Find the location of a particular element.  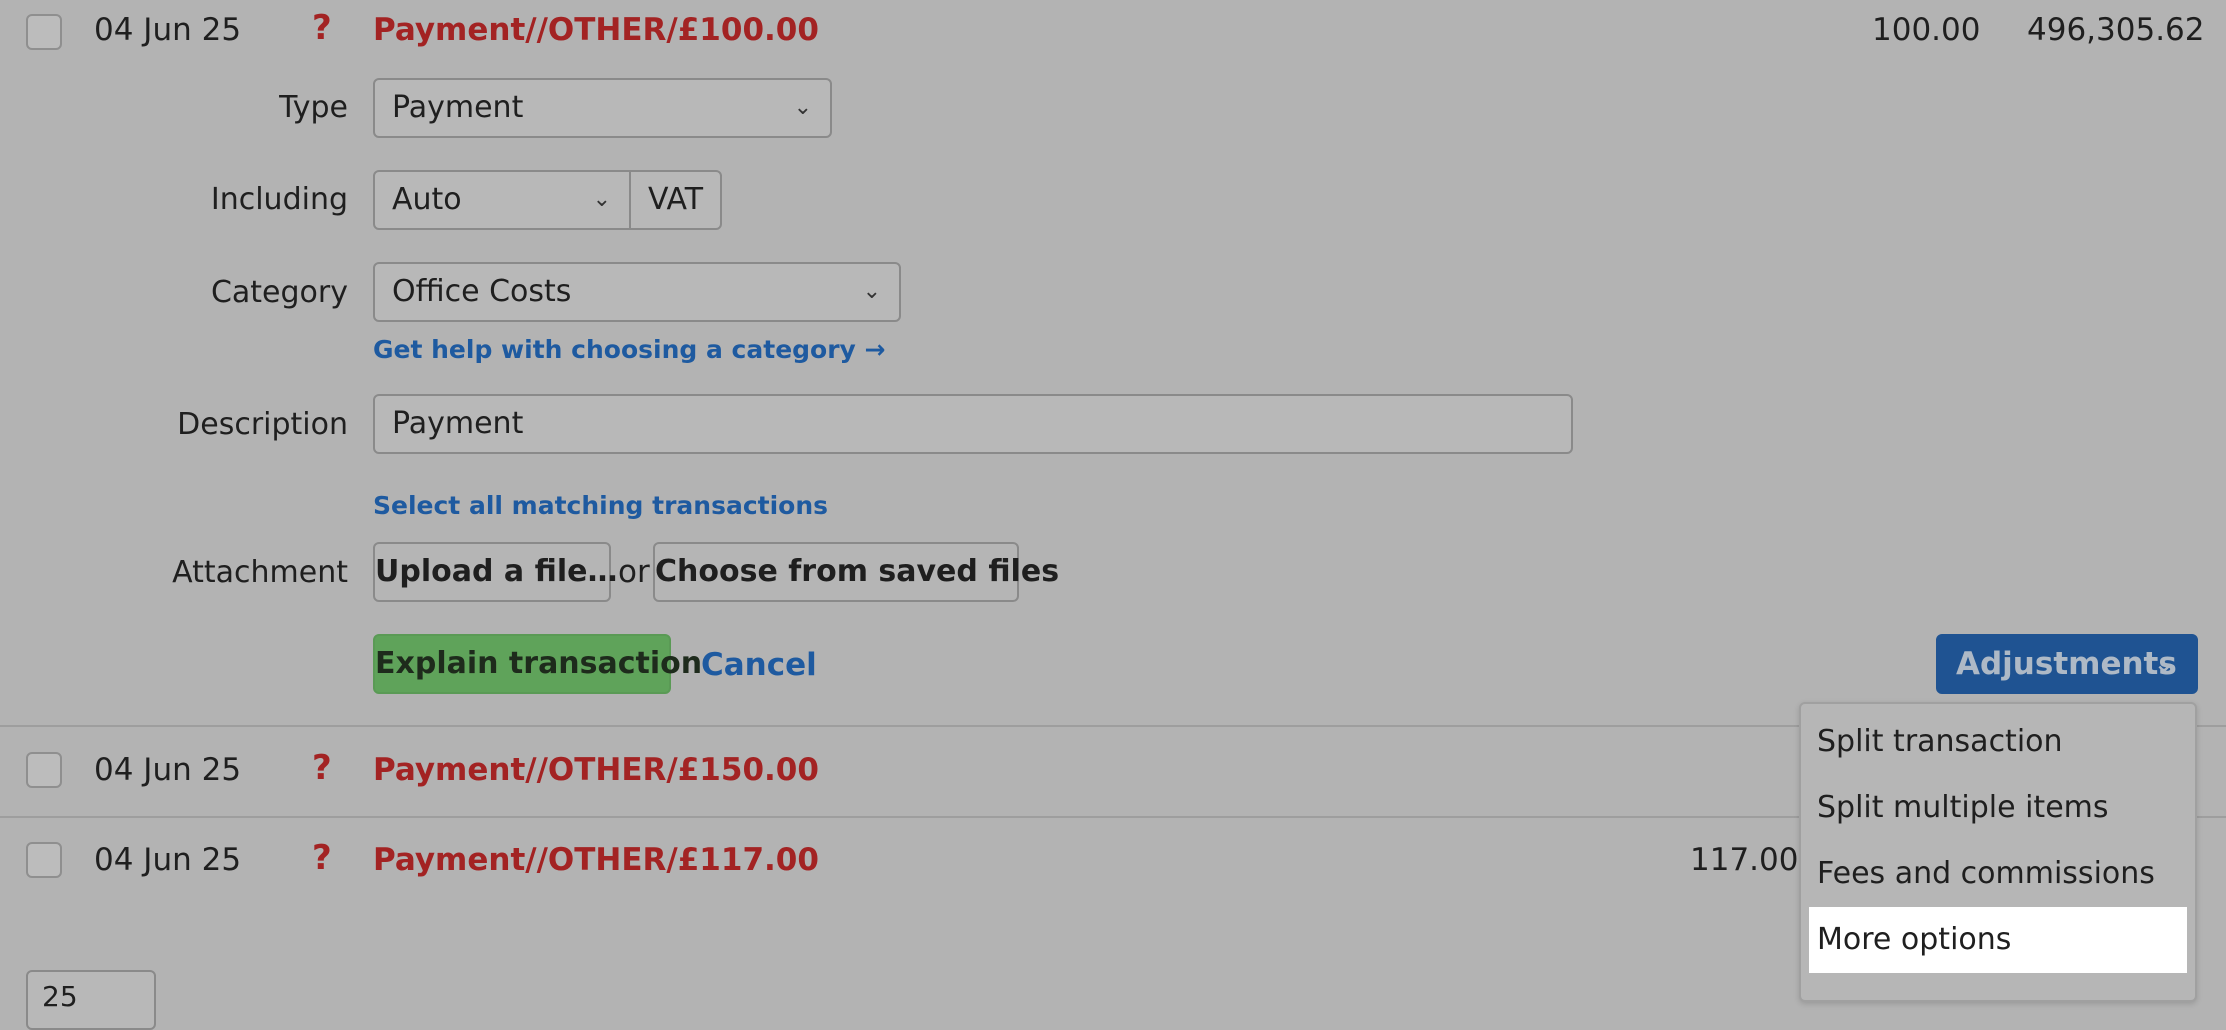

transaction-description-link: Payment//OTHER/£100.00 is located at coordinates (596, 30).